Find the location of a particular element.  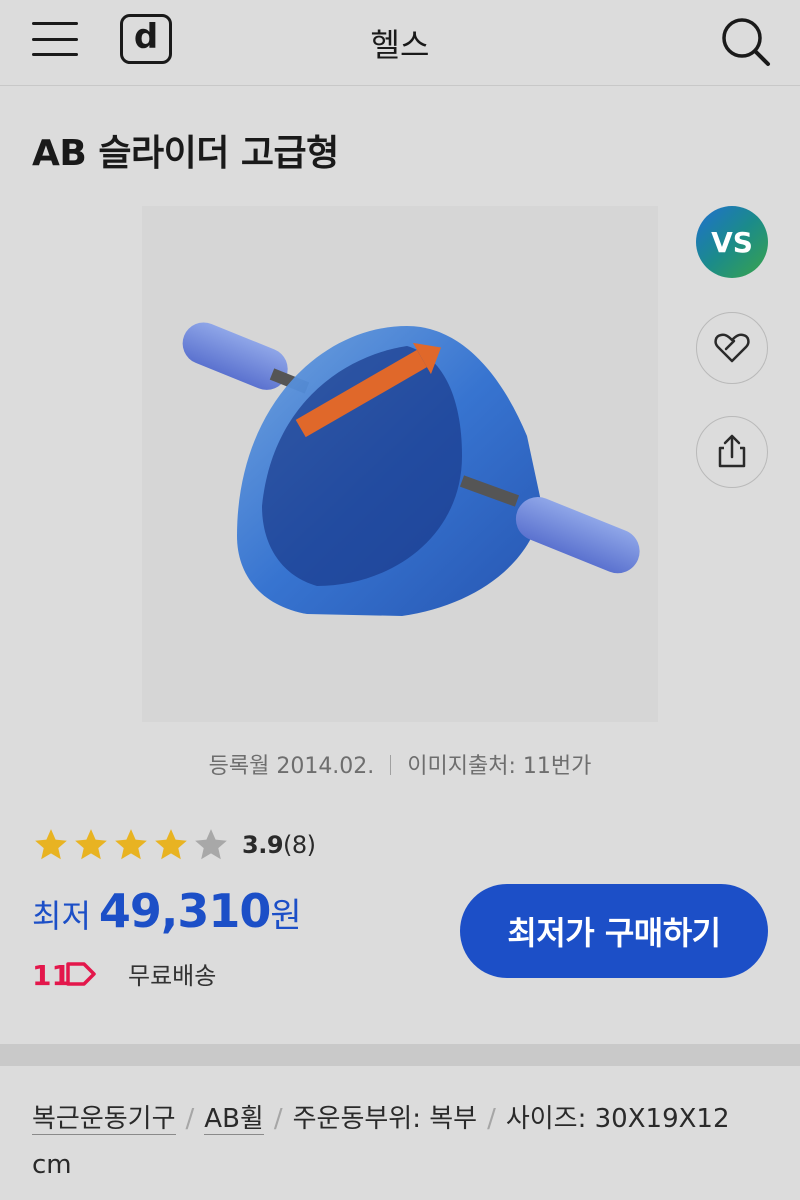

header-title: 헬스 is located at coordinates (400, 45).